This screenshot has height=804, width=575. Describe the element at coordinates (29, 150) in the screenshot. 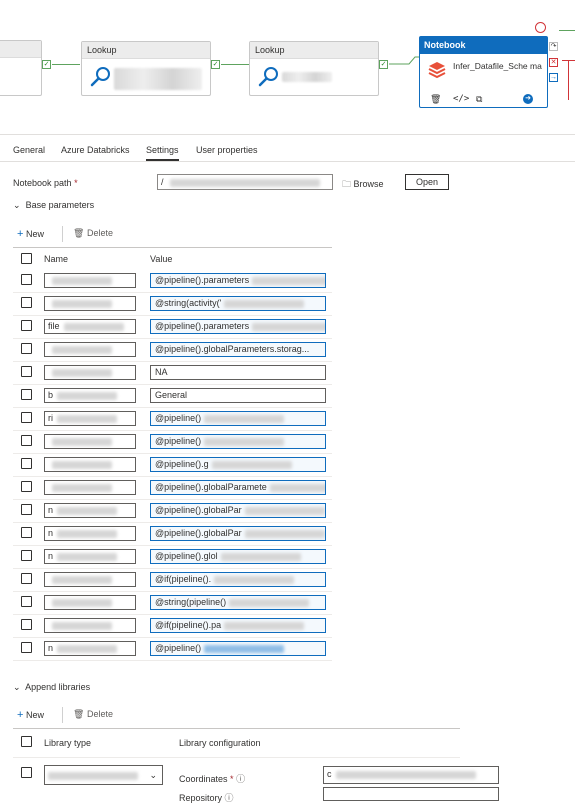

I see `tab-general: General` at that location.